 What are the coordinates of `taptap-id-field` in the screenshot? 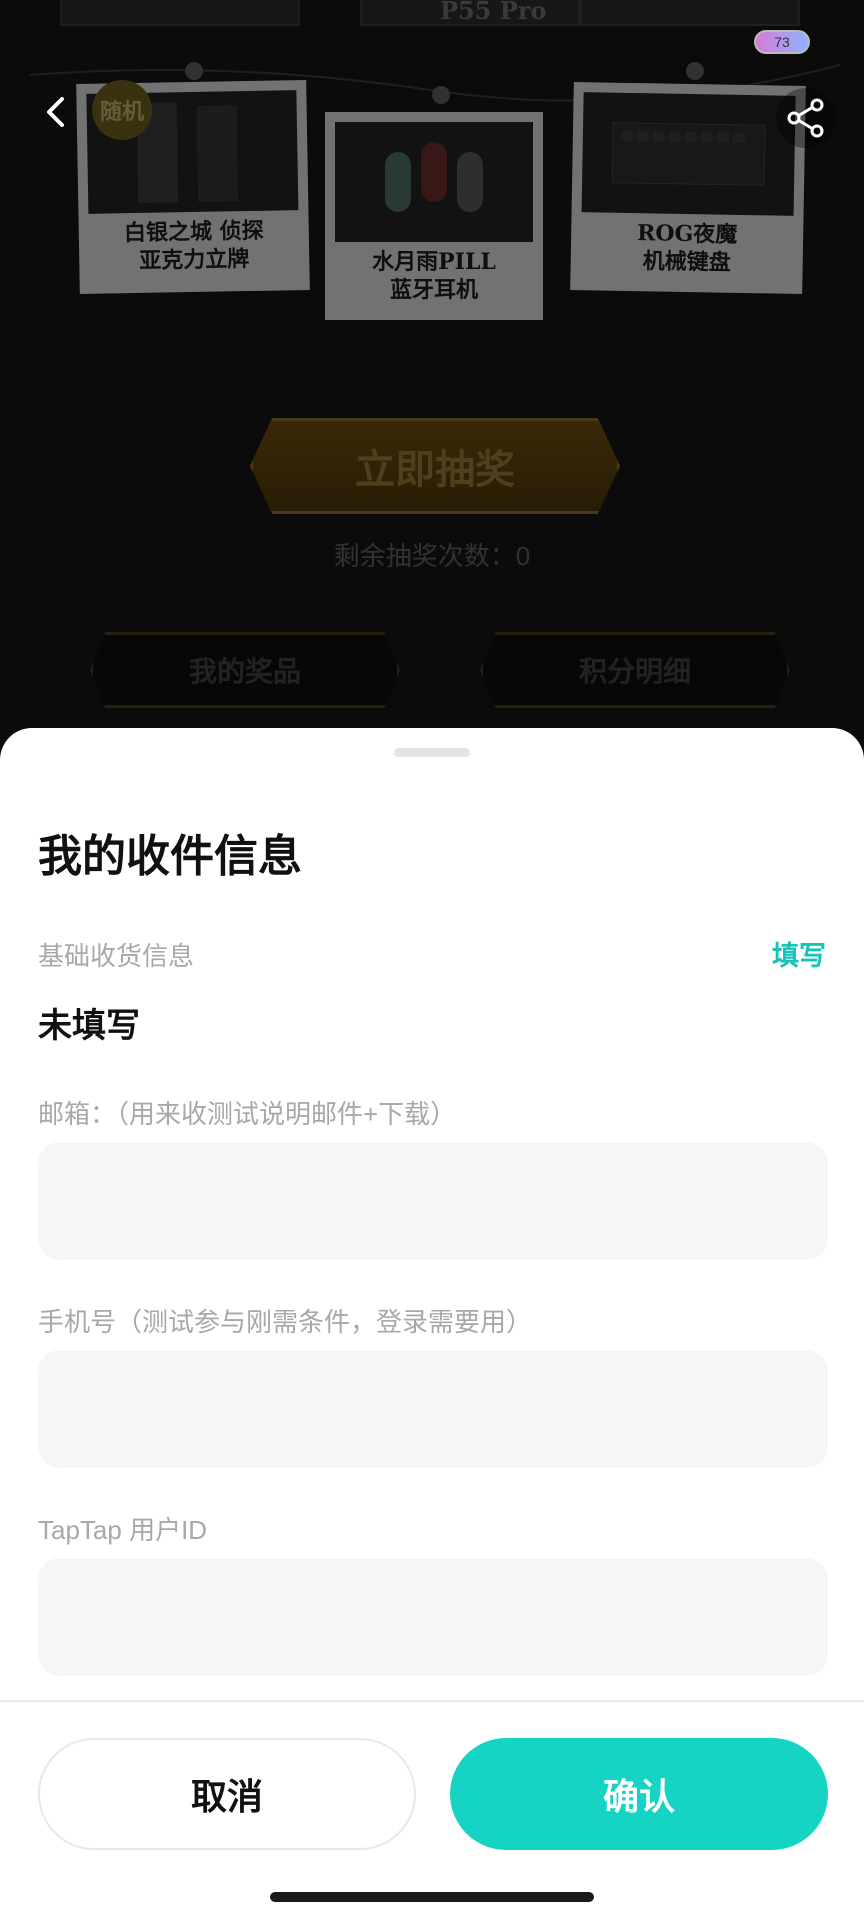 It's located at (433, 1617).